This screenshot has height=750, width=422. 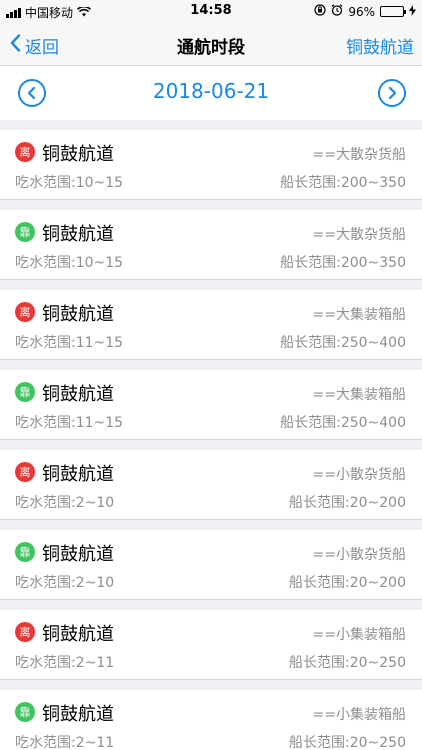 I want to click on rotation-lock-icon, so click(x=320, y=11).